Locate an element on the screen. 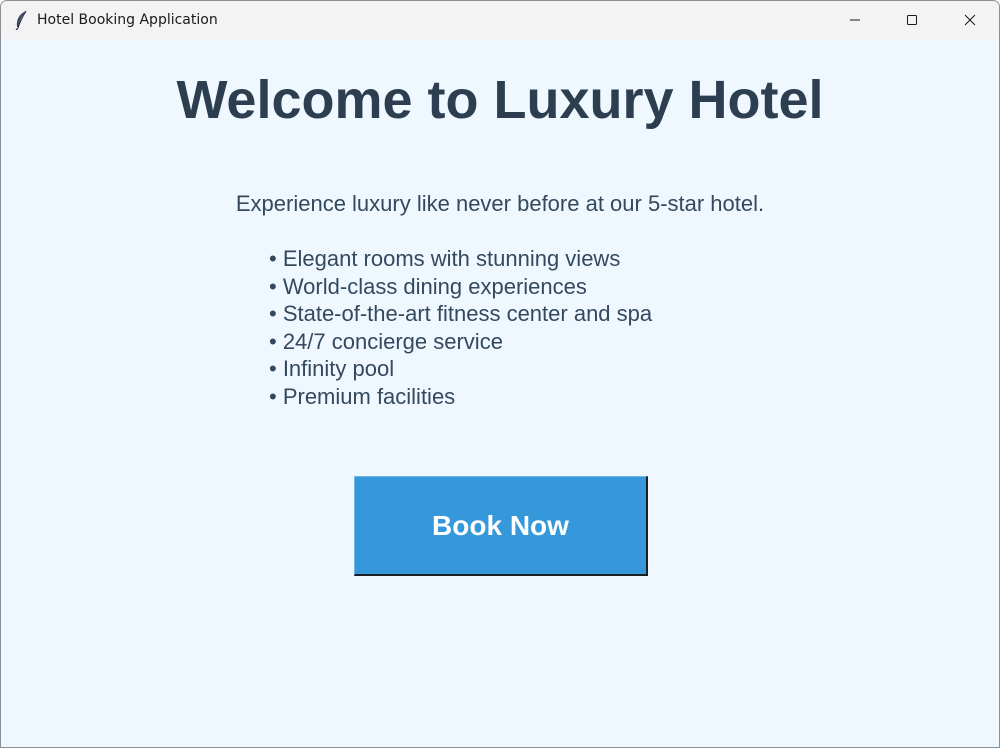  minimize-button is located at coordinates (855, 20).